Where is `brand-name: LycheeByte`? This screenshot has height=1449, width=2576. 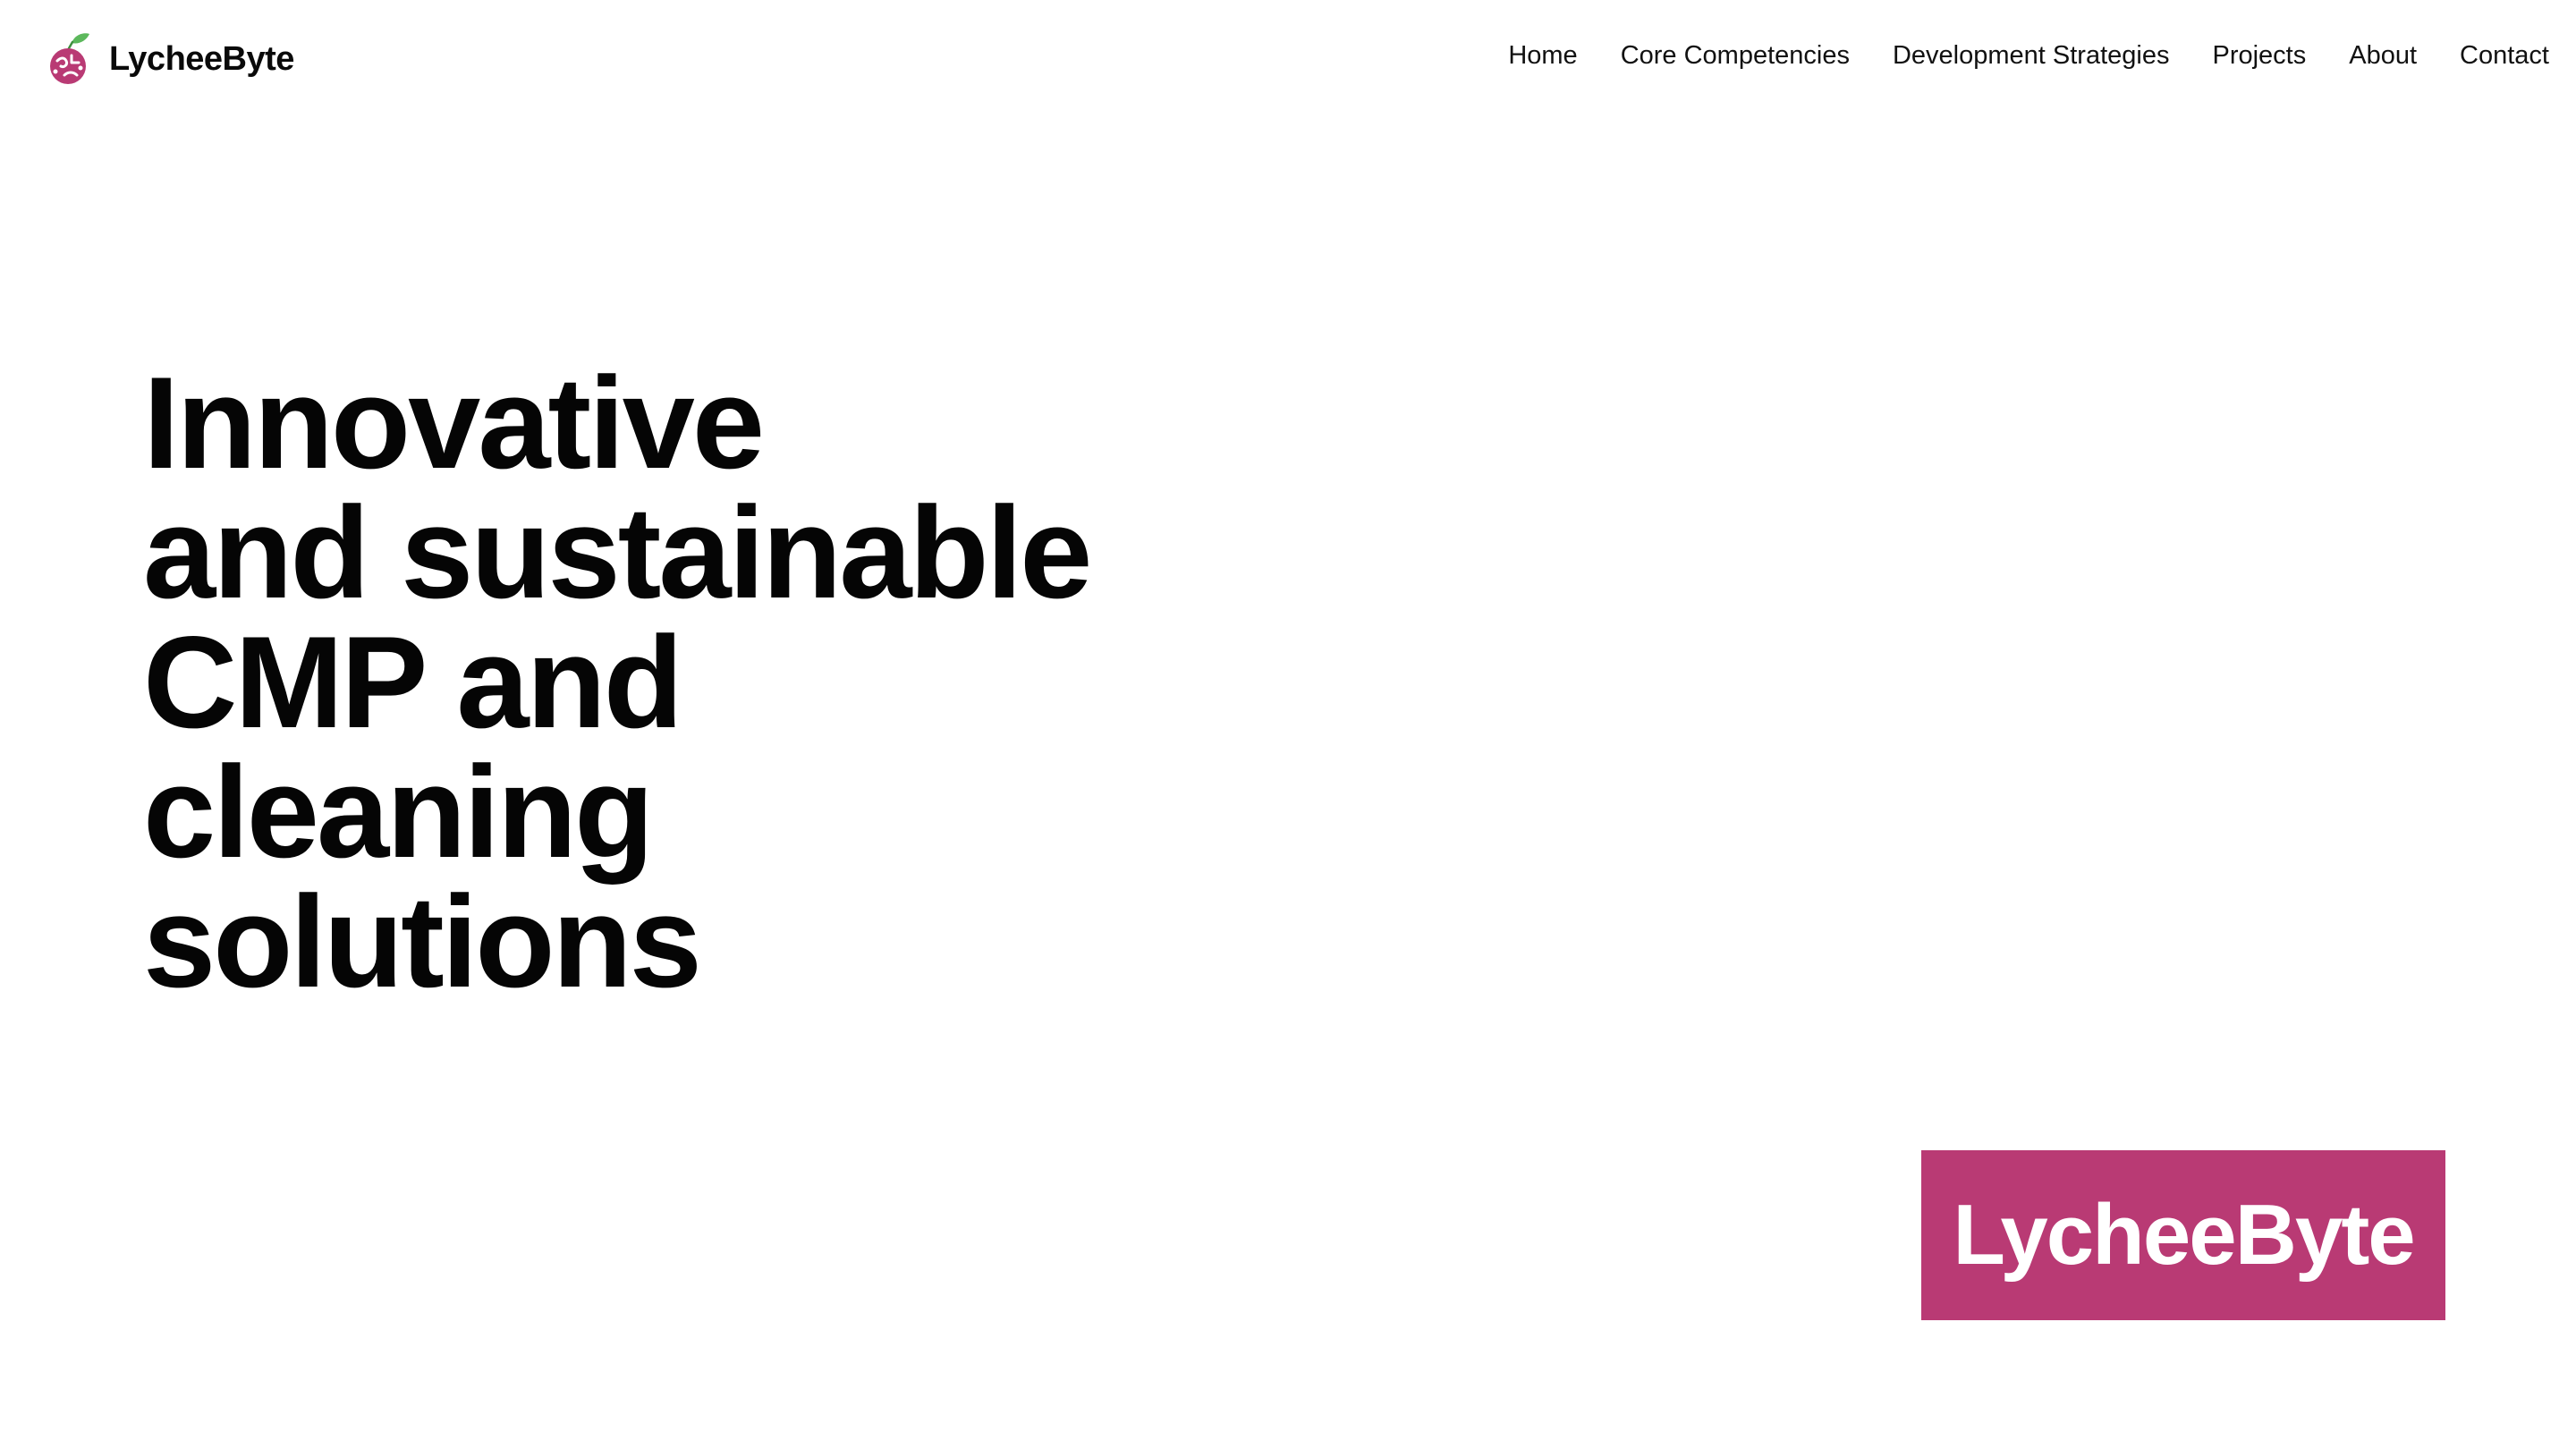
brand-name: LycheeByte is located at coordinates (201, 58).